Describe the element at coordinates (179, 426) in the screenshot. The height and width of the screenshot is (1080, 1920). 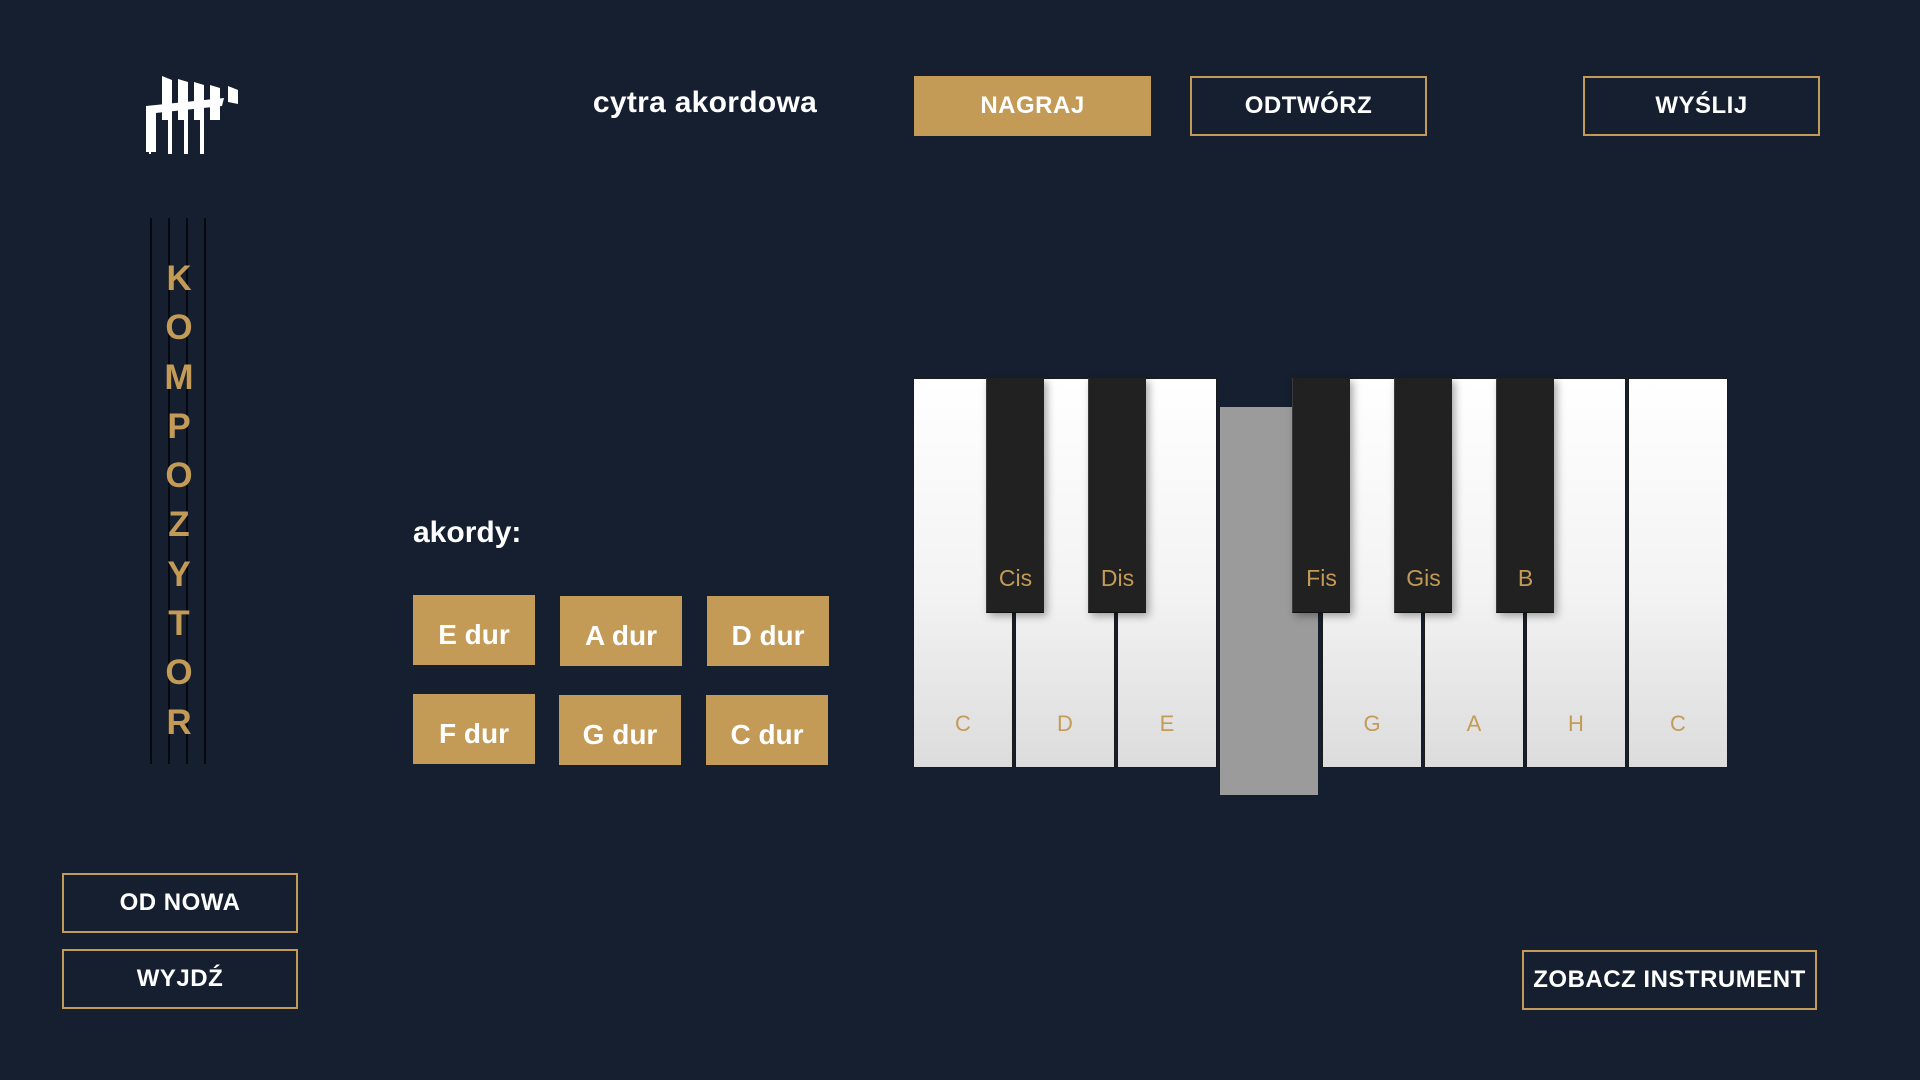
I see `title-letter: P` at that location.